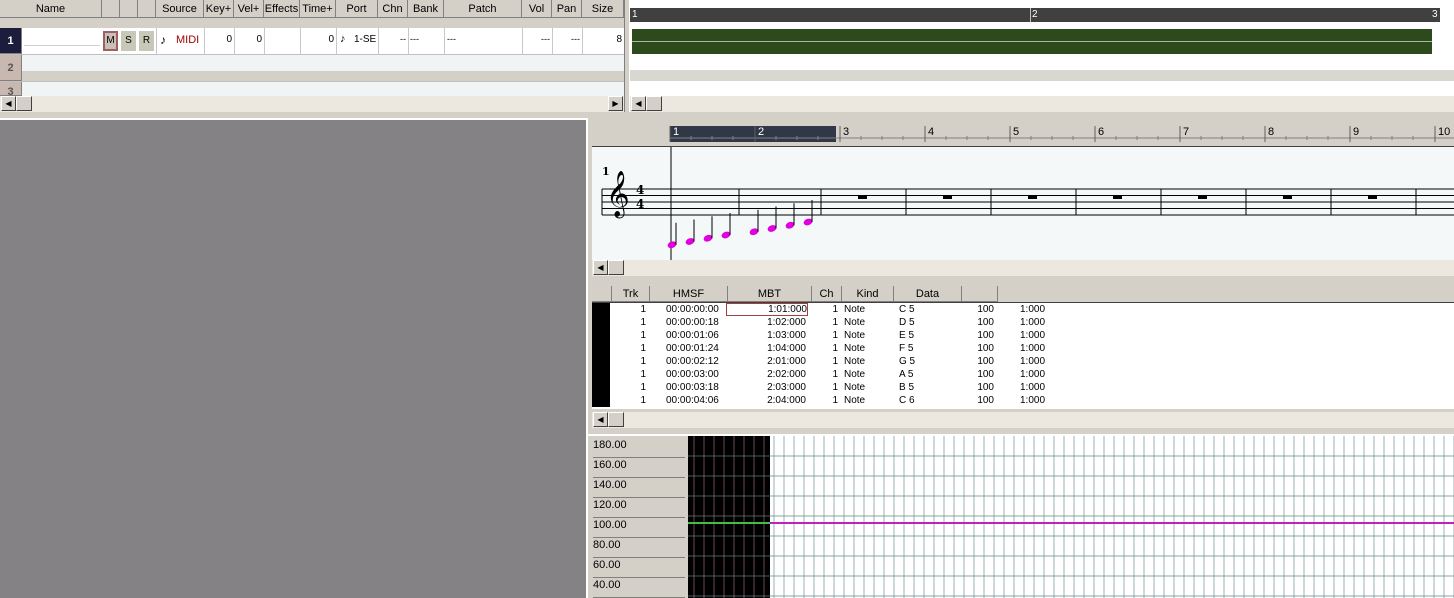  Describe the element at coordinates (1035, 15) in the screenshot. I see `clips-ruler: 1 2 3` at that location.